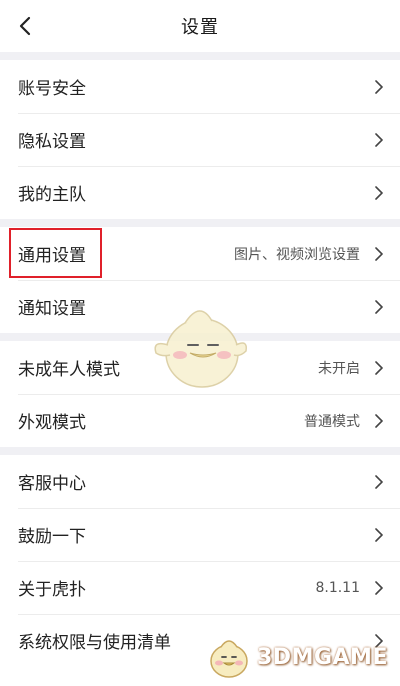 This screenshot has height=686, width=400. Describe the element at coordinates (200, 192) in the screenshot. I see `settings-row-home-team: 我的主队` at that location.